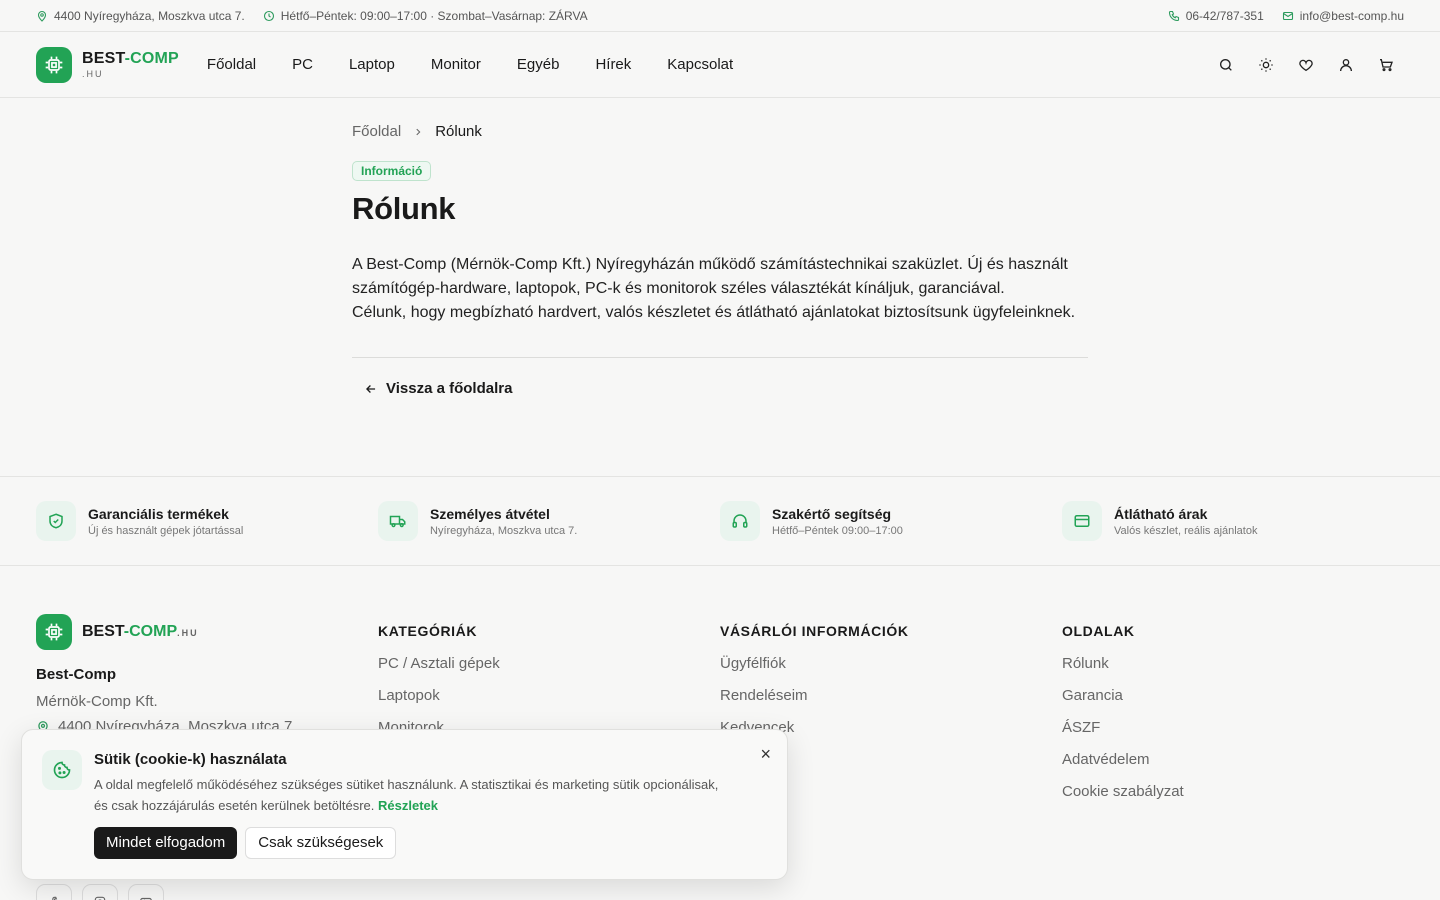  What do you see at coordinates (93, 73) in the screenshot?
I see `logo-tld: .HU` at bounding box center [93, 73].